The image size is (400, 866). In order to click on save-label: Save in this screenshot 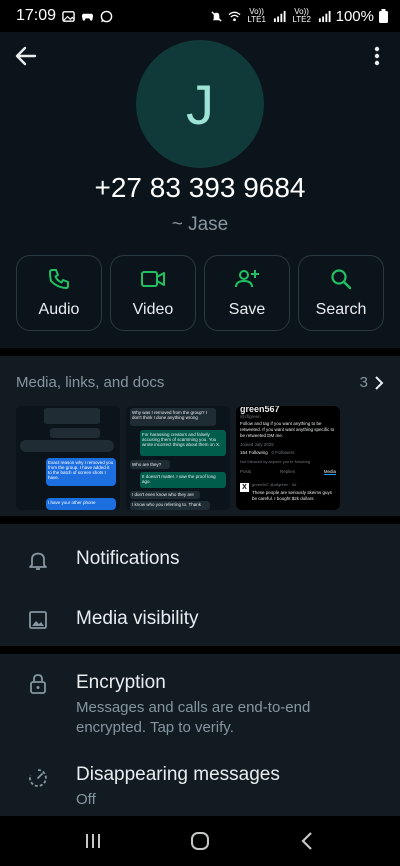, I will do `click(247, 309)`.